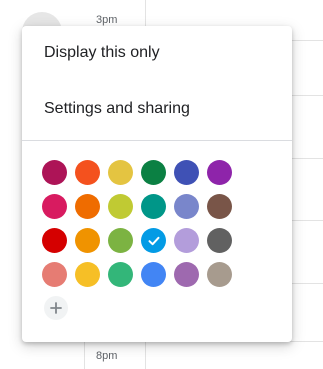 The width and height of the screenshot is (323, 369). What do you see at coordinates (107, 20) in the screenshot?
I see `time-label-top: 3pm` at bounding box center [107, 20].